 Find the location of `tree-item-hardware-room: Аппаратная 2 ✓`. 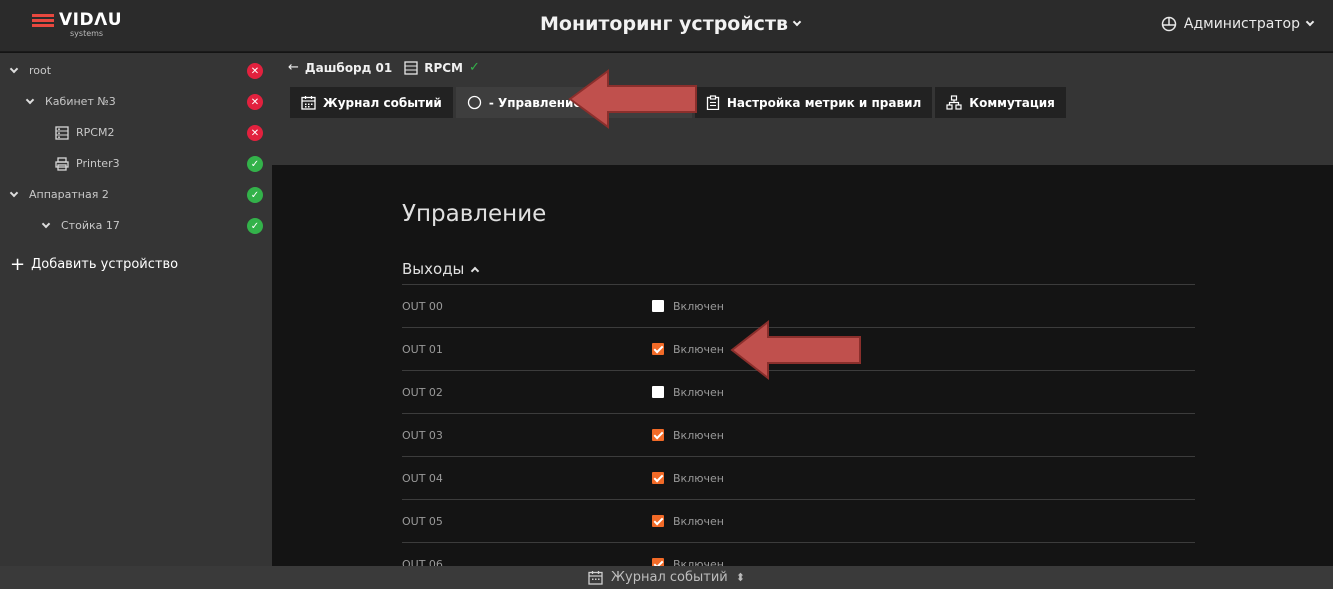

tree-item-hardware-room: Аппаратная 2 ✓ is located at coordinates (136, 194).